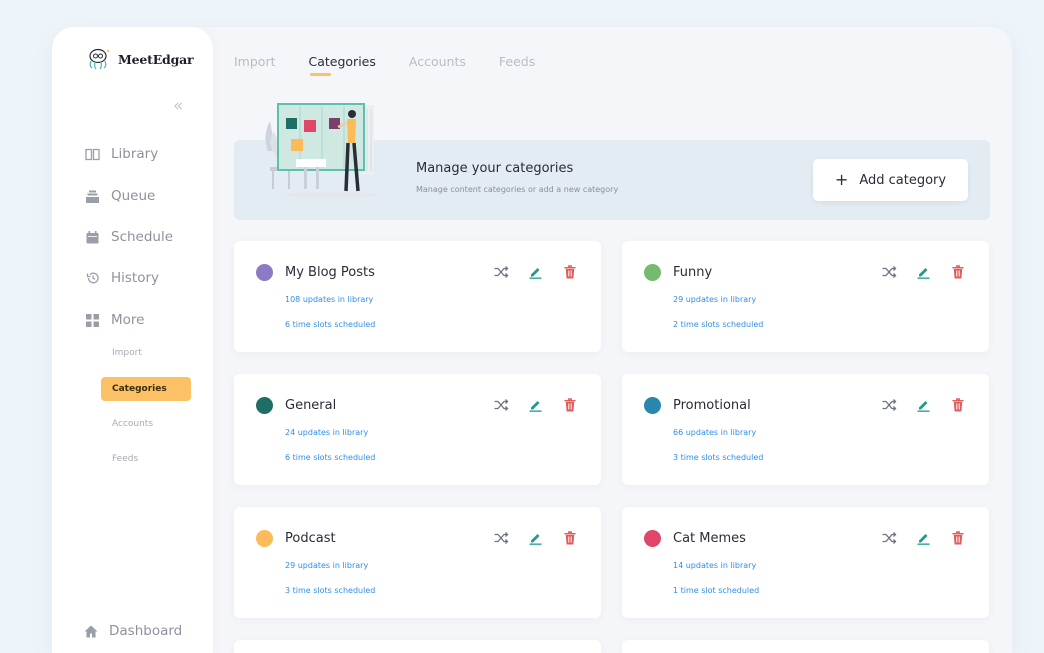 The width and height of the screenshot is (1044, 653). I want to click on book-icon, so click(92, 154).